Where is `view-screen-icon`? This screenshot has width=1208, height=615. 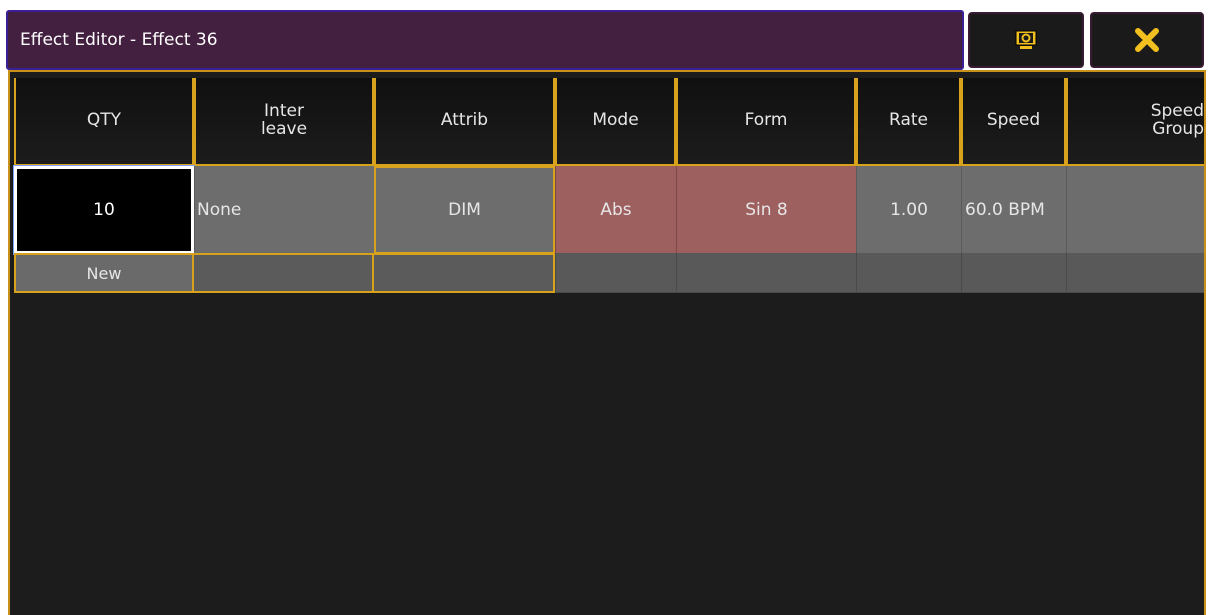 view-screen-icon is located at coordinates (1026, 39).